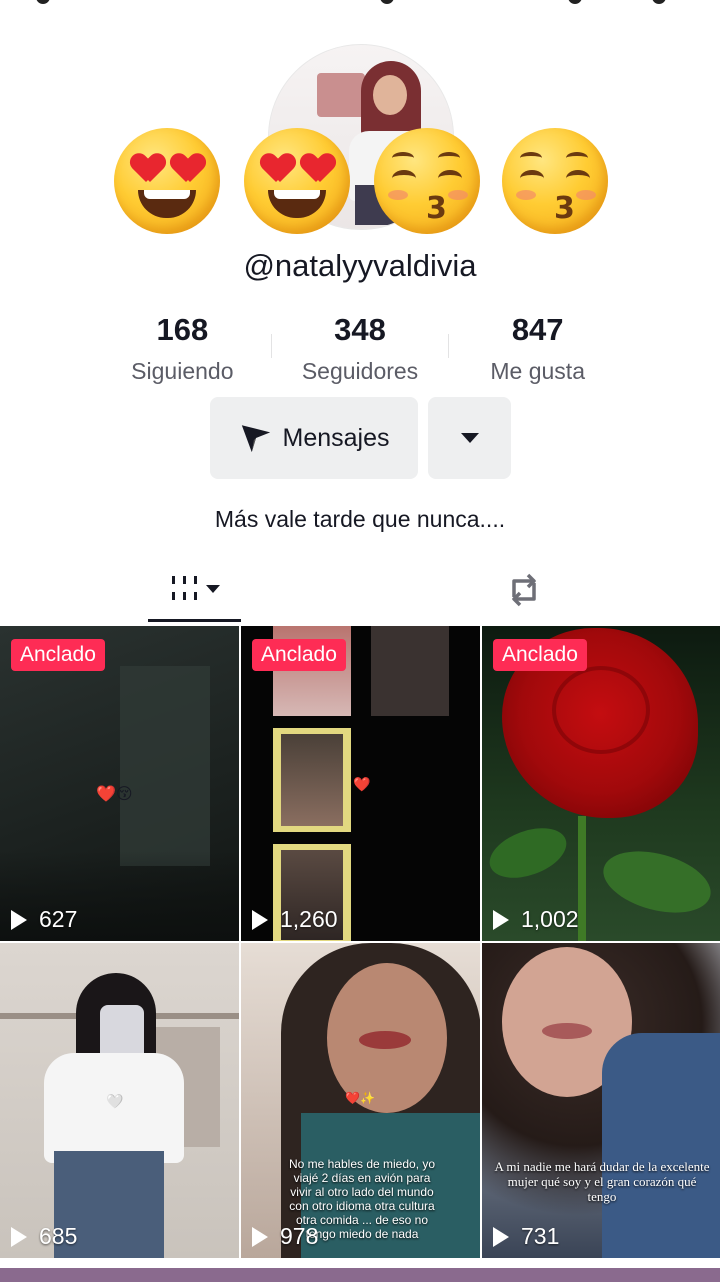 The image size is (720, 1282). What do you see at coordinates (119, 783) in the screenshot?
I see `video-tile: ❤️😚 Anclado 627` at bounding box center [119, 783].